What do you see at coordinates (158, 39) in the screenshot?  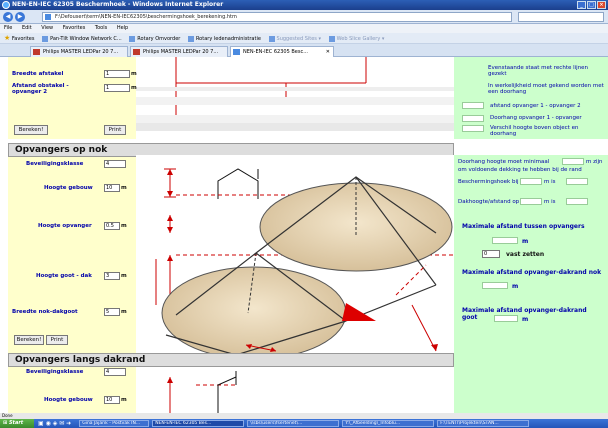 I see `favorite-link: Rotary Omvorder` at bounding box center [158, 39].